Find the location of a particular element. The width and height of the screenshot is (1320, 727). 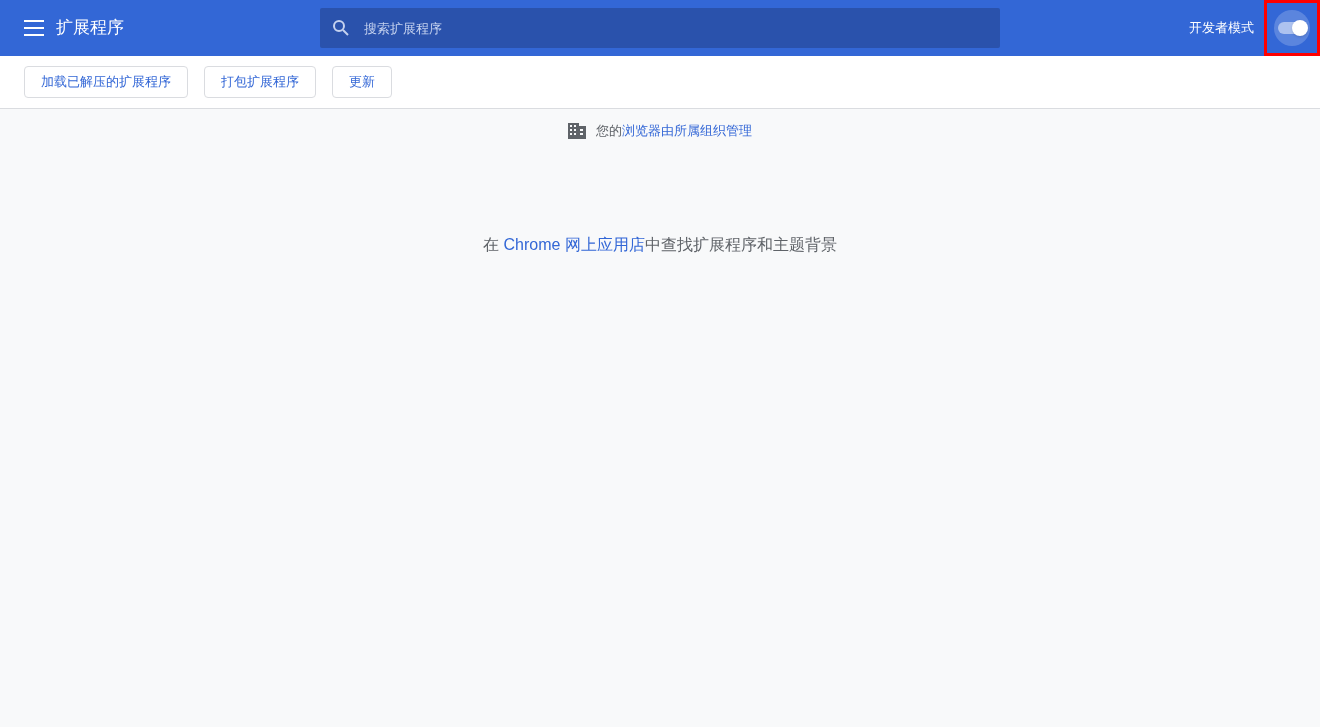

managed-link: 浏览器由所属组织管理 is located at coordinates (687, 130).